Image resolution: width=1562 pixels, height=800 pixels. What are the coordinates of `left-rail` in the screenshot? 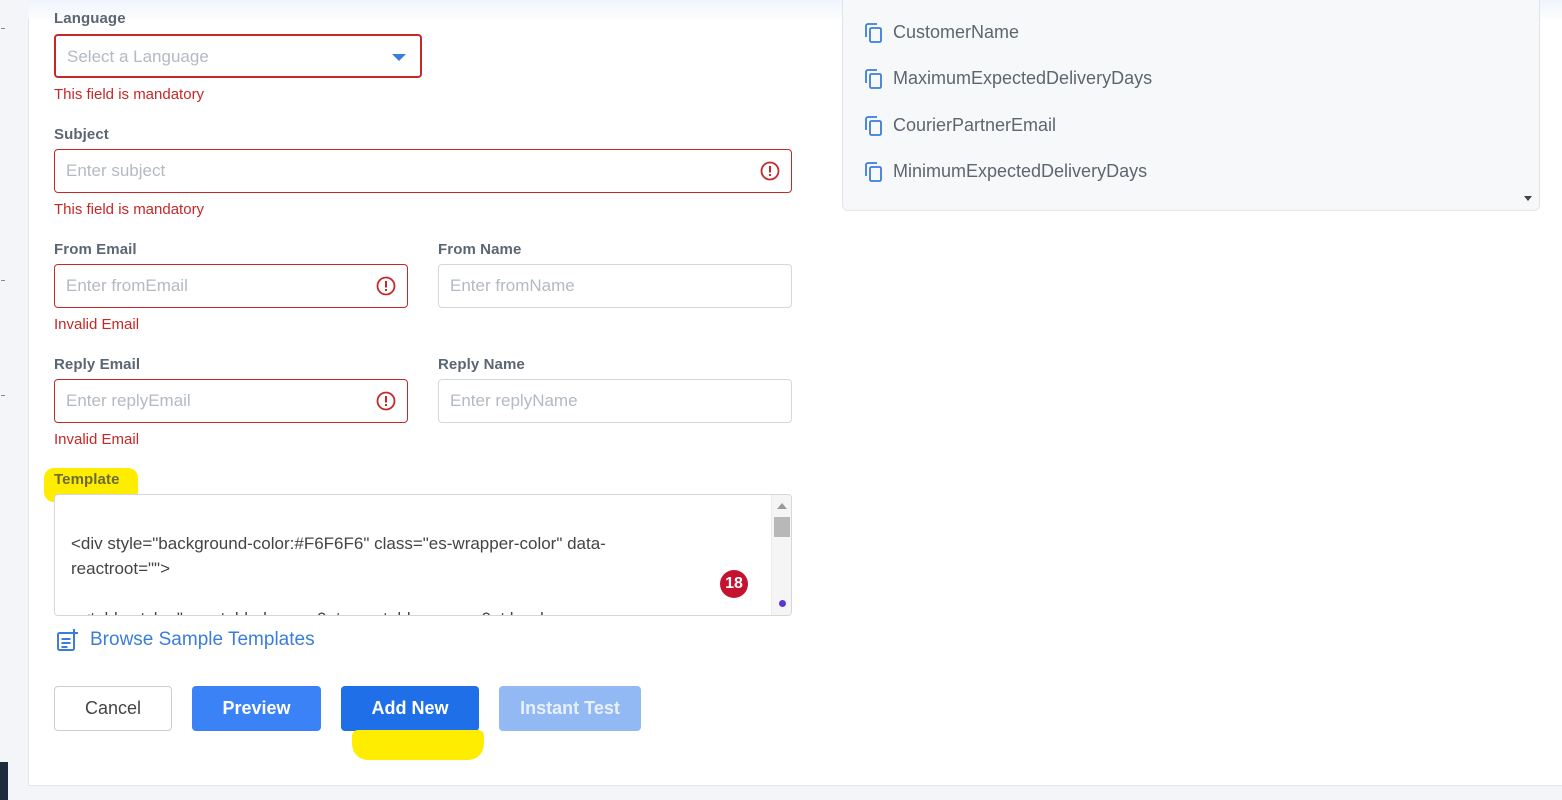 It's located at (4, 400).